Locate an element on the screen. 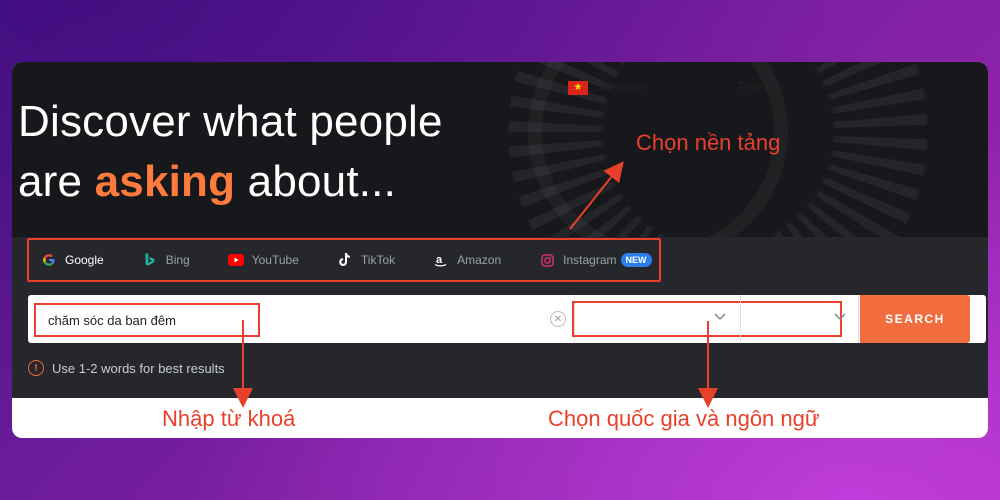 The height and width of the screenshot is (500, 1000). tab-label: Instagram is located at coordinates (590, 260).